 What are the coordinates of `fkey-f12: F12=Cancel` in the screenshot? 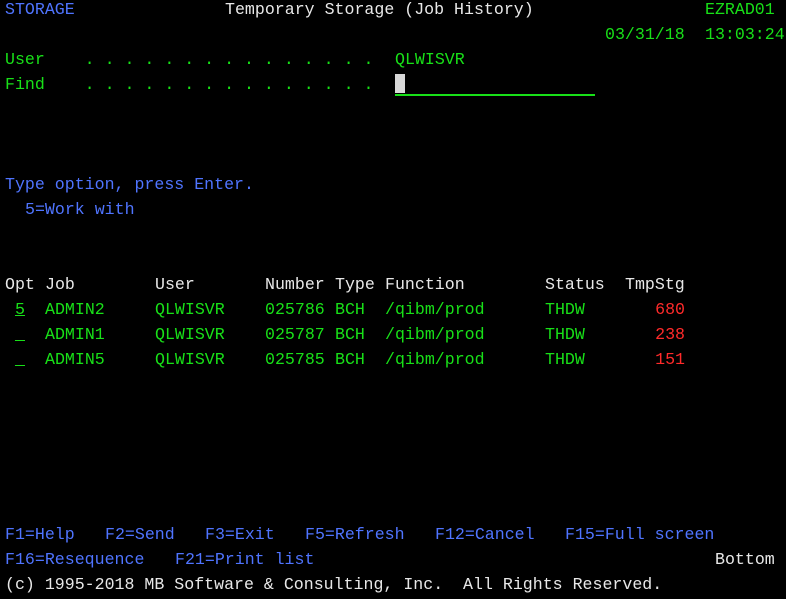 It's located at (485, 534).